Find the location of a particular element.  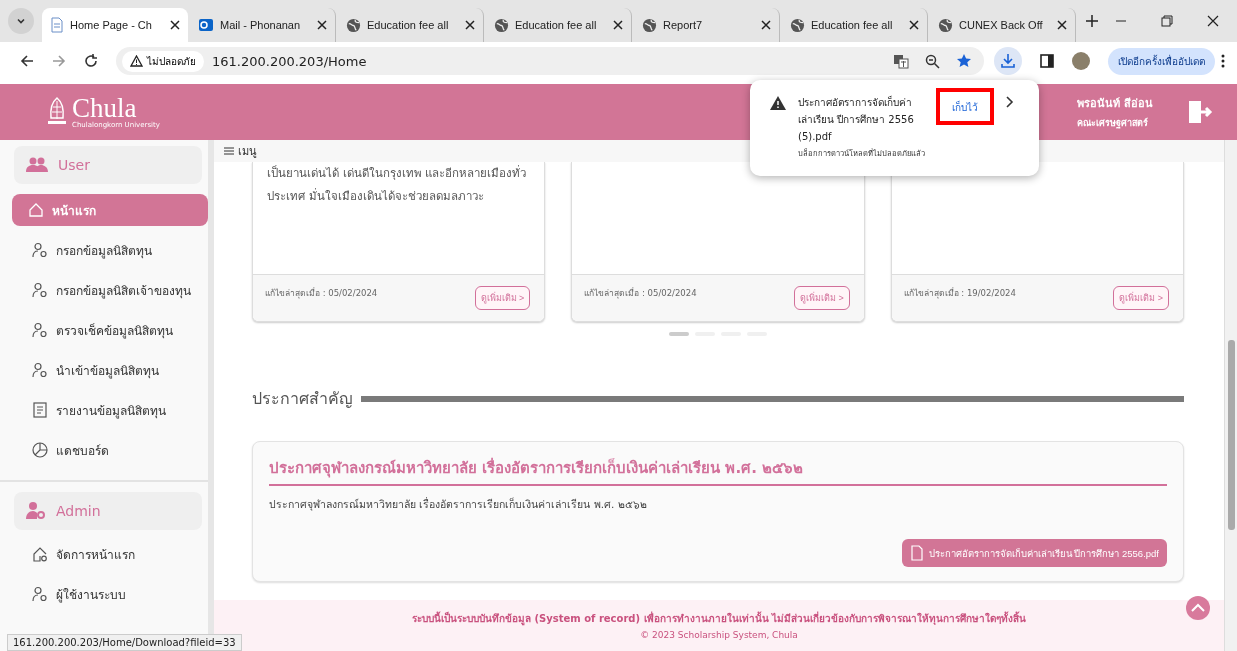

sidebar-item: รายงานข้อมูลนิสิตทุน is located at coordinates (108, 410).